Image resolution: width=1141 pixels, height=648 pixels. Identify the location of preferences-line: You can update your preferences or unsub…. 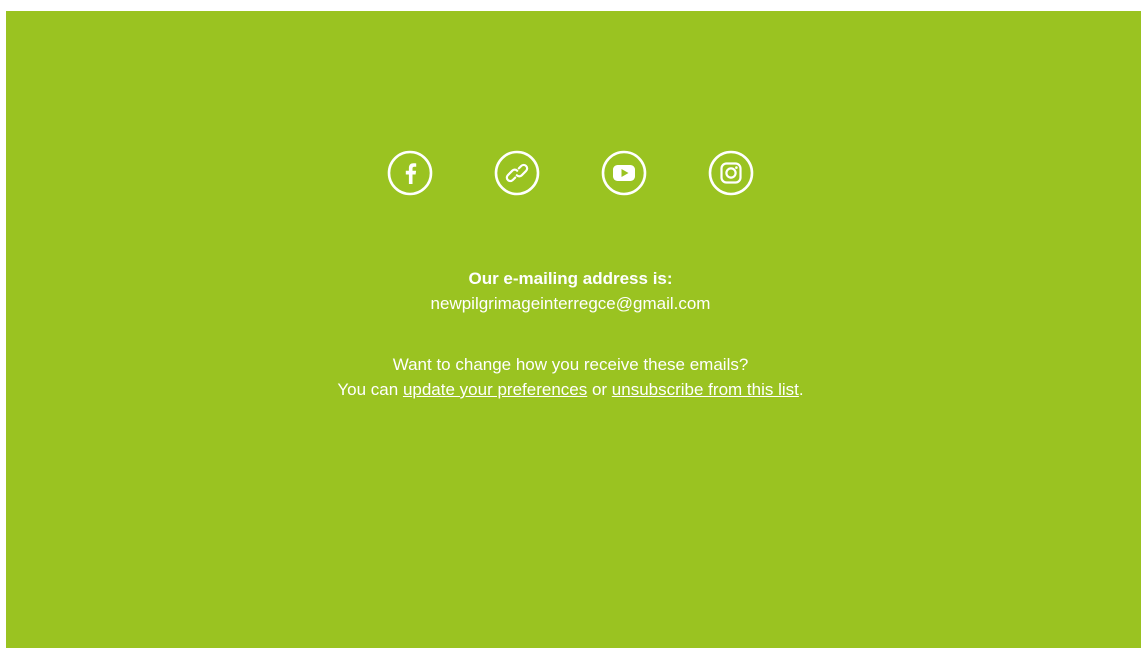
(570, 389).